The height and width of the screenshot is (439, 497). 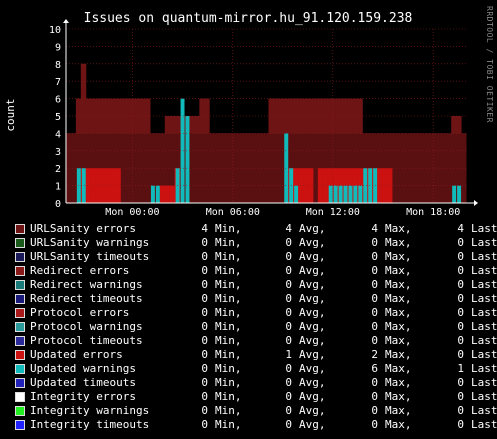 What do you see at coordinates (83, 368) in the screenshot?
I see `legend-label: Updated warnings` at bounding box center [83, 368].